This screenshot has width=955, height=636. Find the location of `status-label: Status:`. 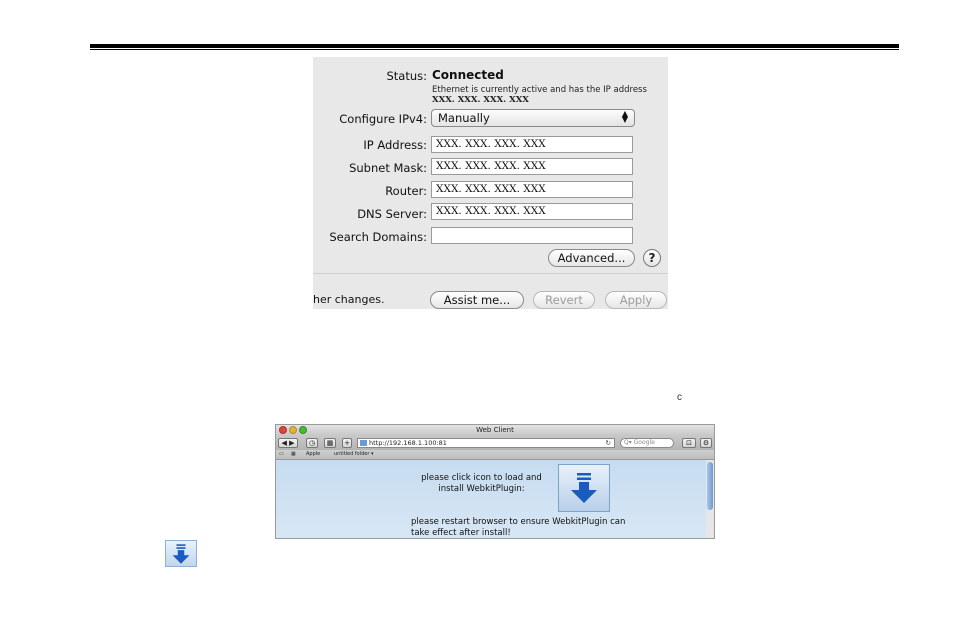

status-label: Status: is located at coordinates (406, 76).